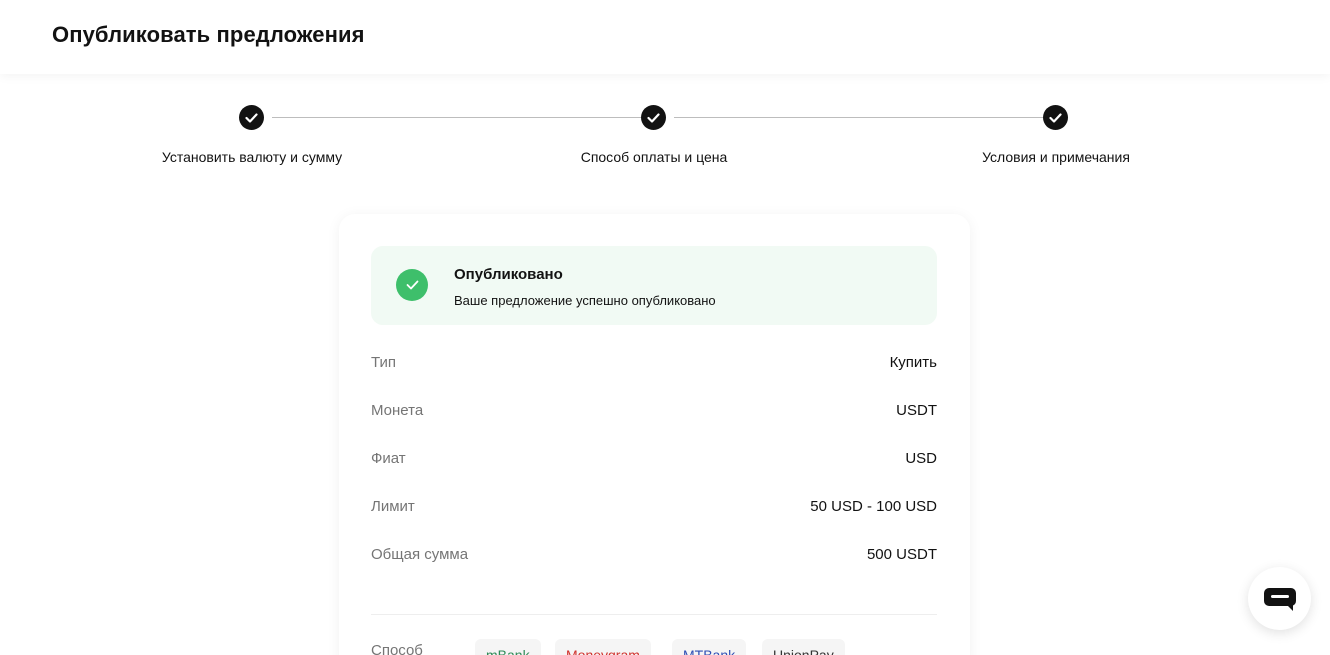 This screenshot has height=655, width=1330. I want to click on detail-row-limit: Лимит 50 USD - 100 USD, so click(654, 506).